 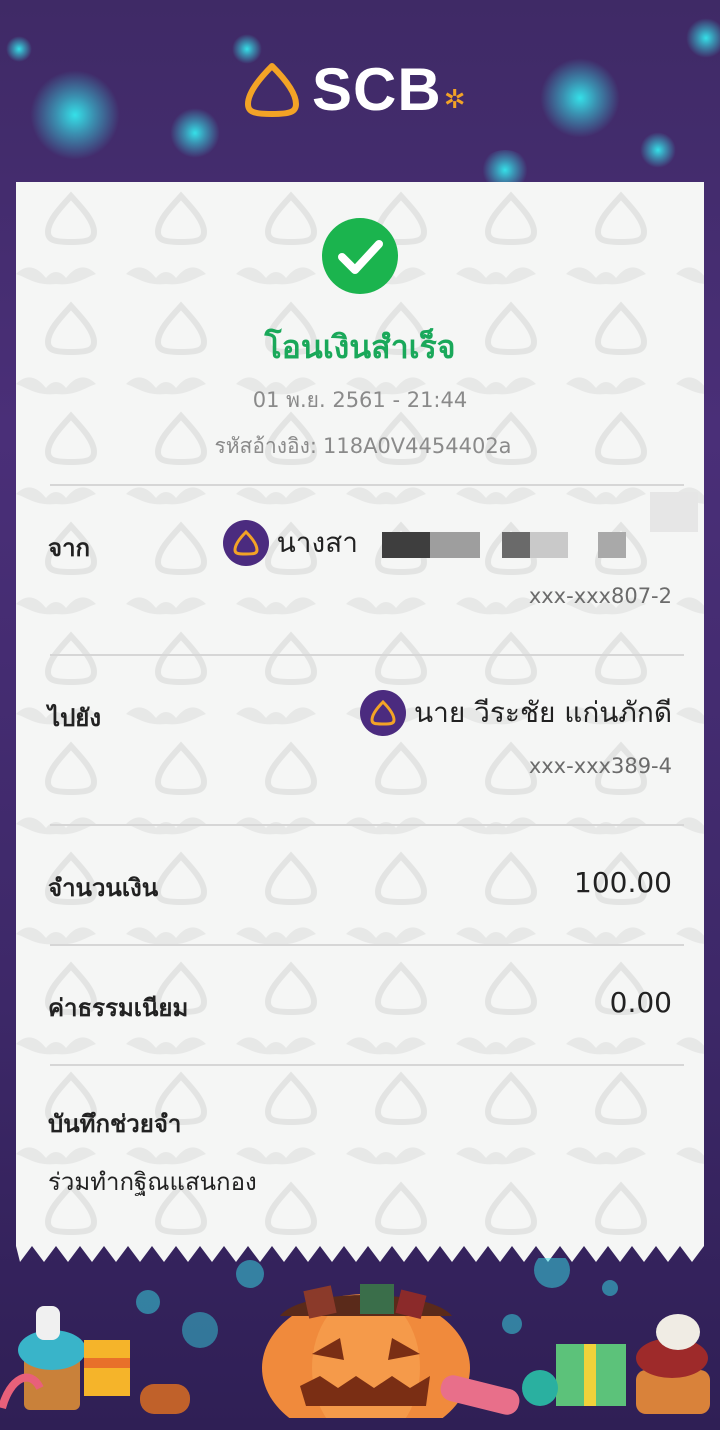 I want to click on amount-label: จำนวนเงิน, so click(x=103, y=888).